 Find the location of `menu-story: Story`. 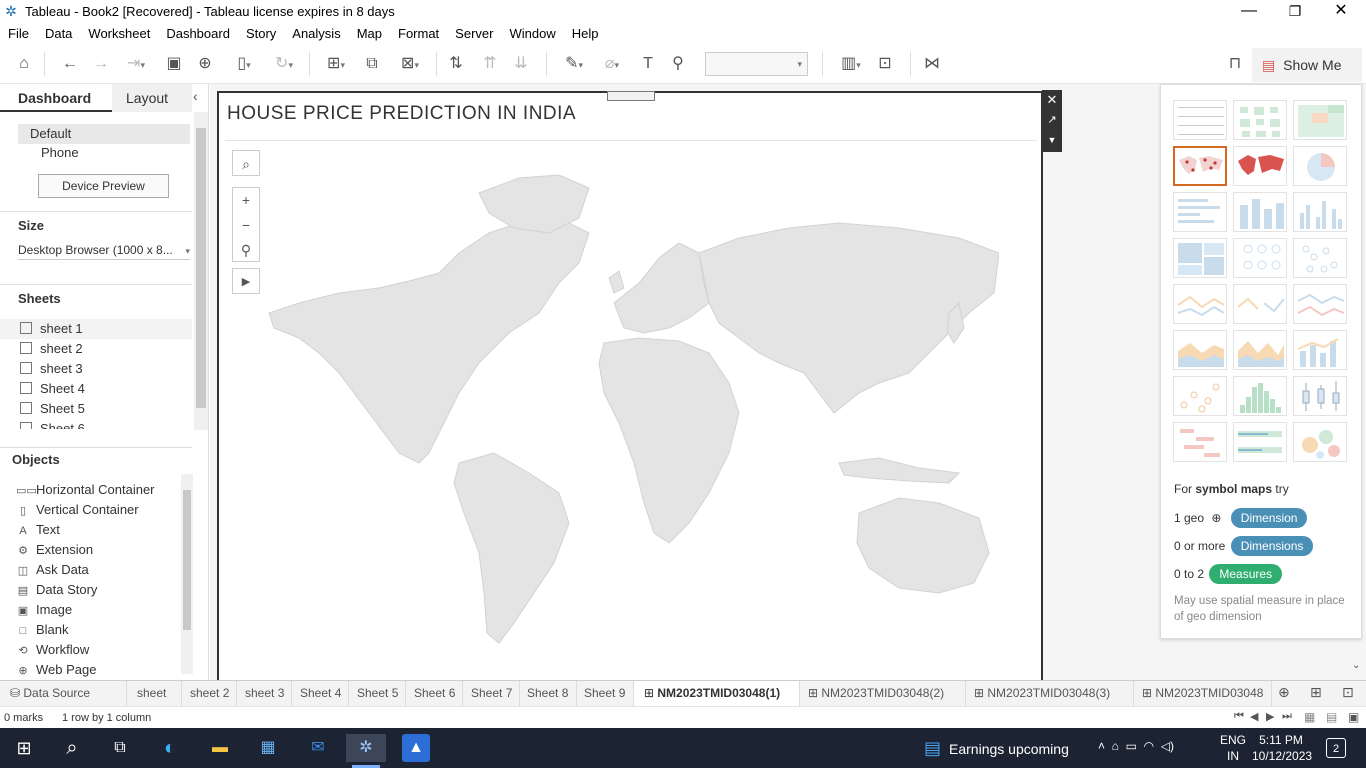

menu-story: Story is located at coordinates (261, 33).